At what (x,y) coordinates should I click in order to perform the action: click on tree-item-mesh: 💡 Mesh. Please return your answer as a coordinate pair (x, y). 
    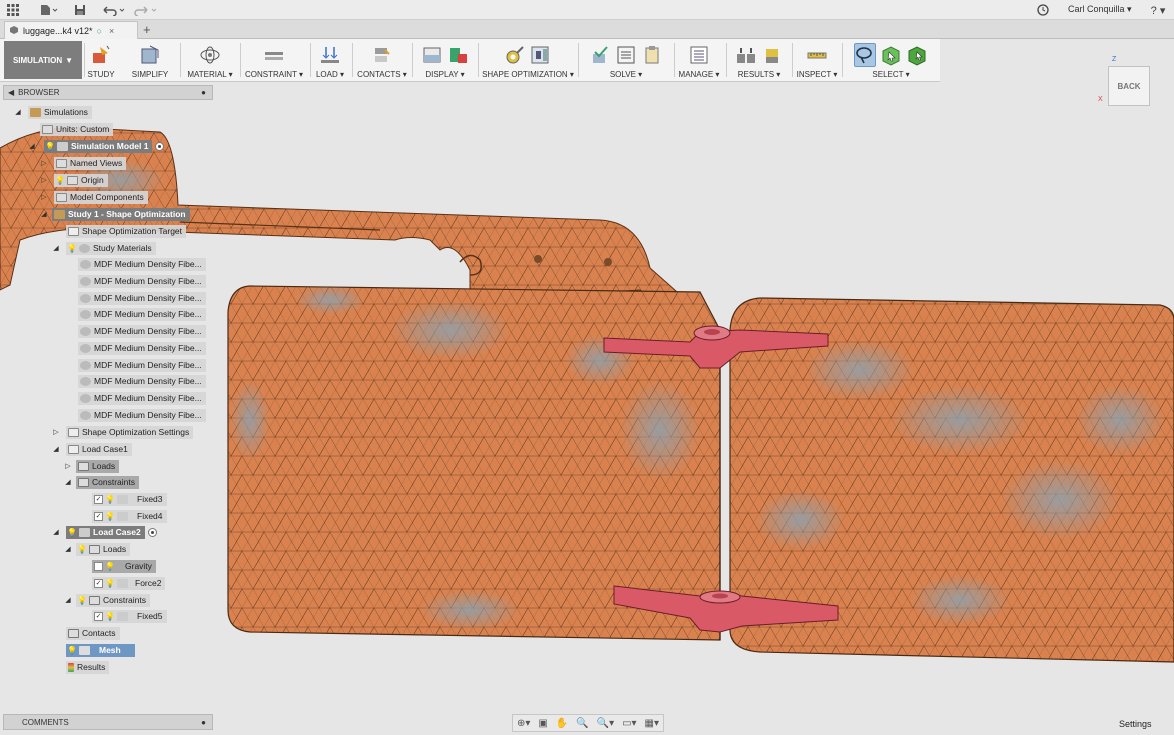
    Looking at the image, I should click on (93, 650).